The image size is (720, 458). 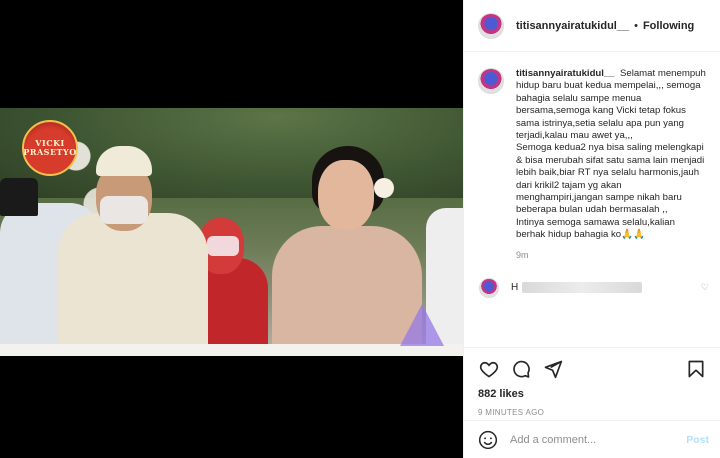 What do you see at coordinates (582, 288) in the screenshot?
I see `blurred-comment-text` at bounding box center [582, 288].